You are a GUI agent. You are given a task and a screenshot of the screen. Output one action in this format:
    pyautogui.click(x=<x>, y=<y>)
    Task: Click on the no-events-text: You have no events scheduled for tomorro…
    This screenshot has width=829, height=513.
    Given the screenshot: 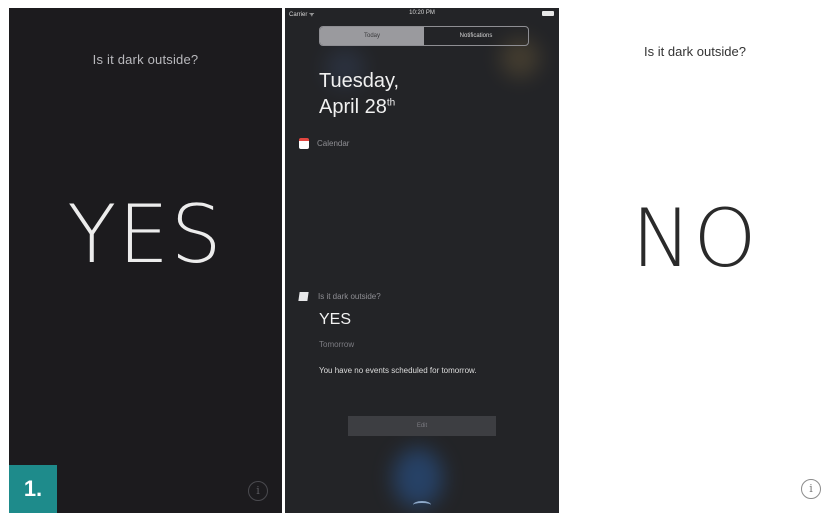 What is the action you would take?
    pyautogui.click(x=398, y=370)
    